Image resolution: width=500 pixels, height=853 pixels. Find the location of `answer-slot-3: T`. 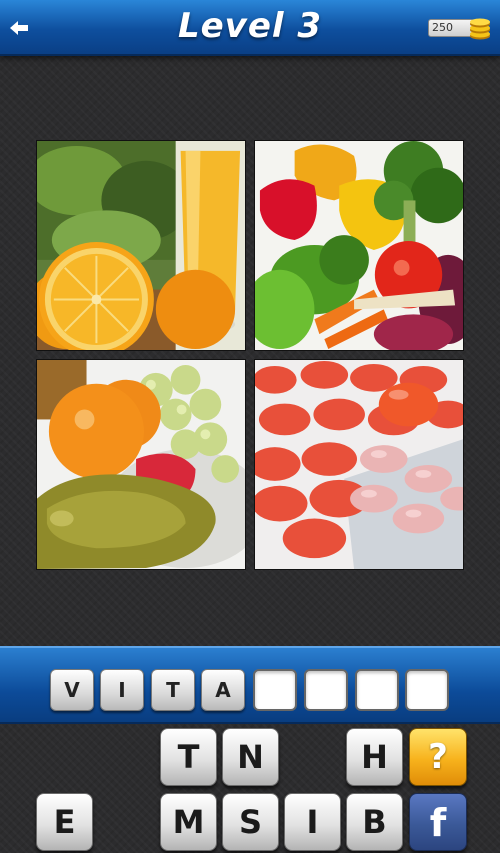

answer-slot-3: T is located at coordinates (173, 690).